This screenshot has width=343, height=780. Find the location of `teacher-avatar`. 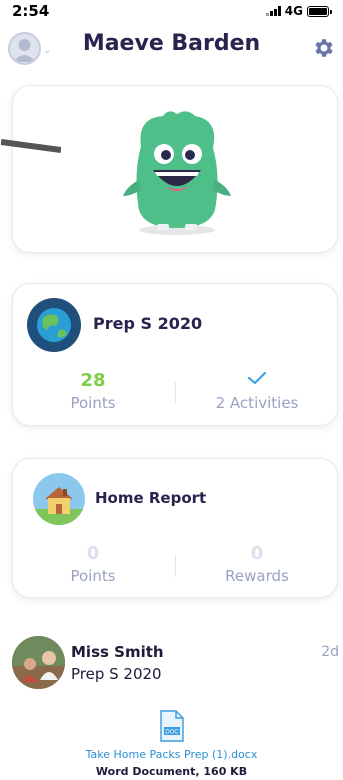

teacher-avatar is located at coordinates (38, 662).